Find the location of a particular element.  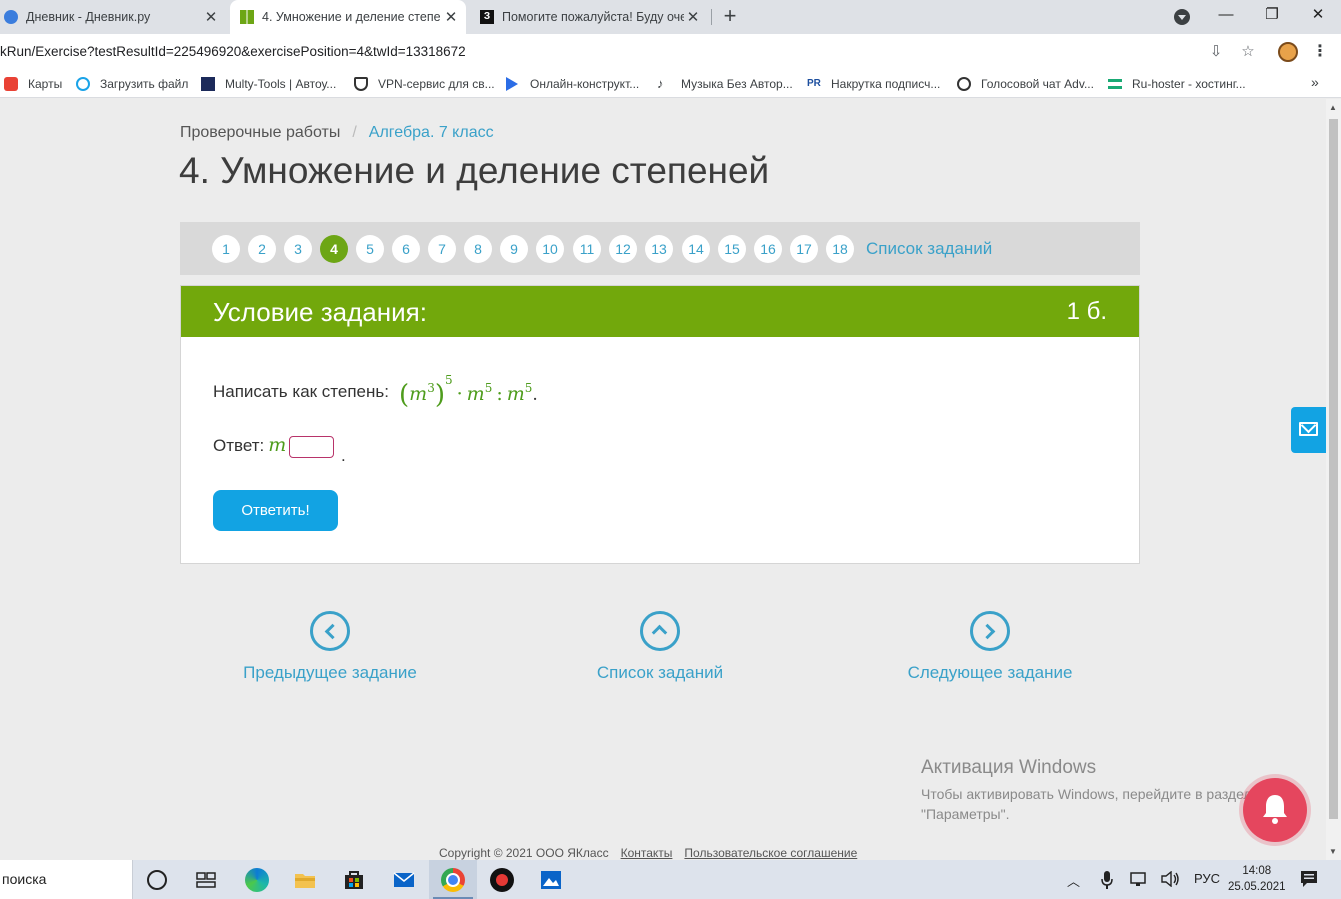

clock-time: 14:08 is located at coordinates (1257, 871).